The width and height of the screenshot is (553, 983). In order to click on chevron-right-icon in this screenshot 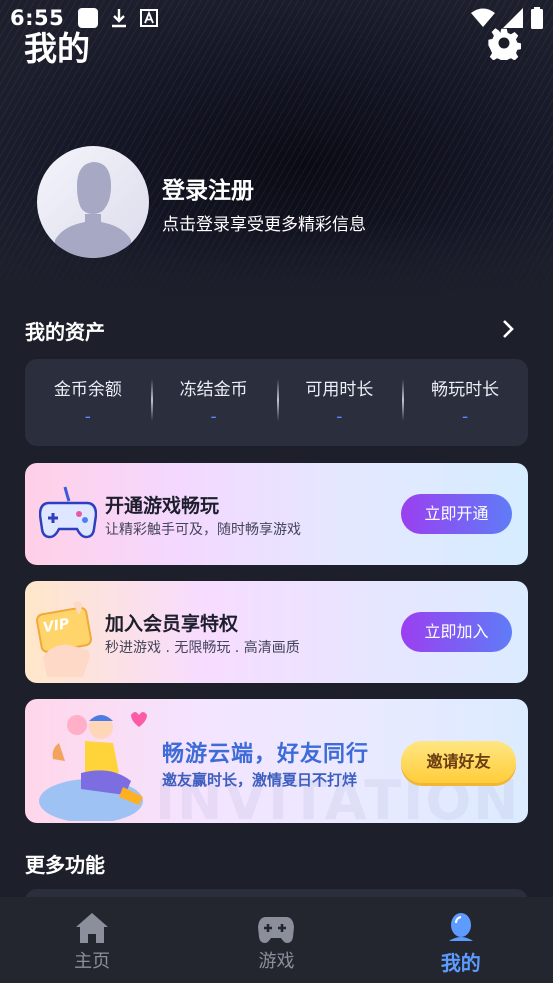, I will do `click(508, 329)`.